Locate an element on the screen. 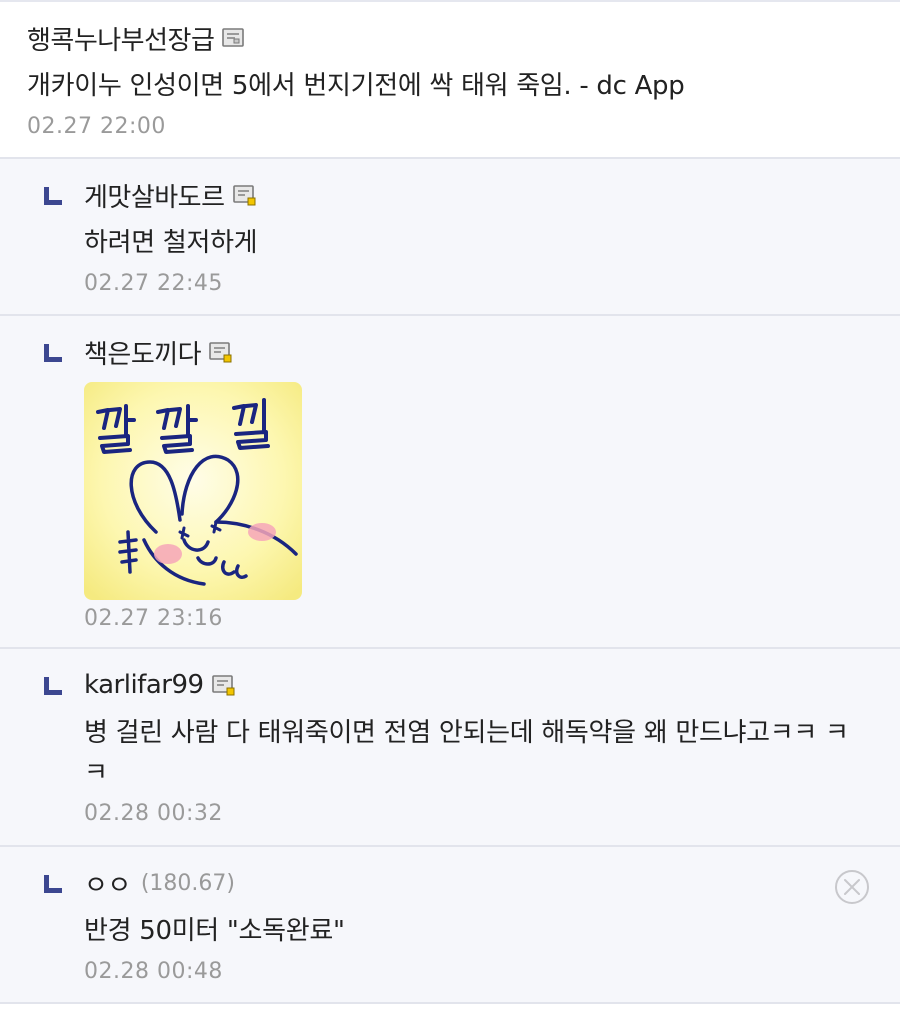 Image resolution: width=900 pixels, height=1013 pixels. comment-author-line: 행콕누나부선장급 is located at coordinates (463, 38).